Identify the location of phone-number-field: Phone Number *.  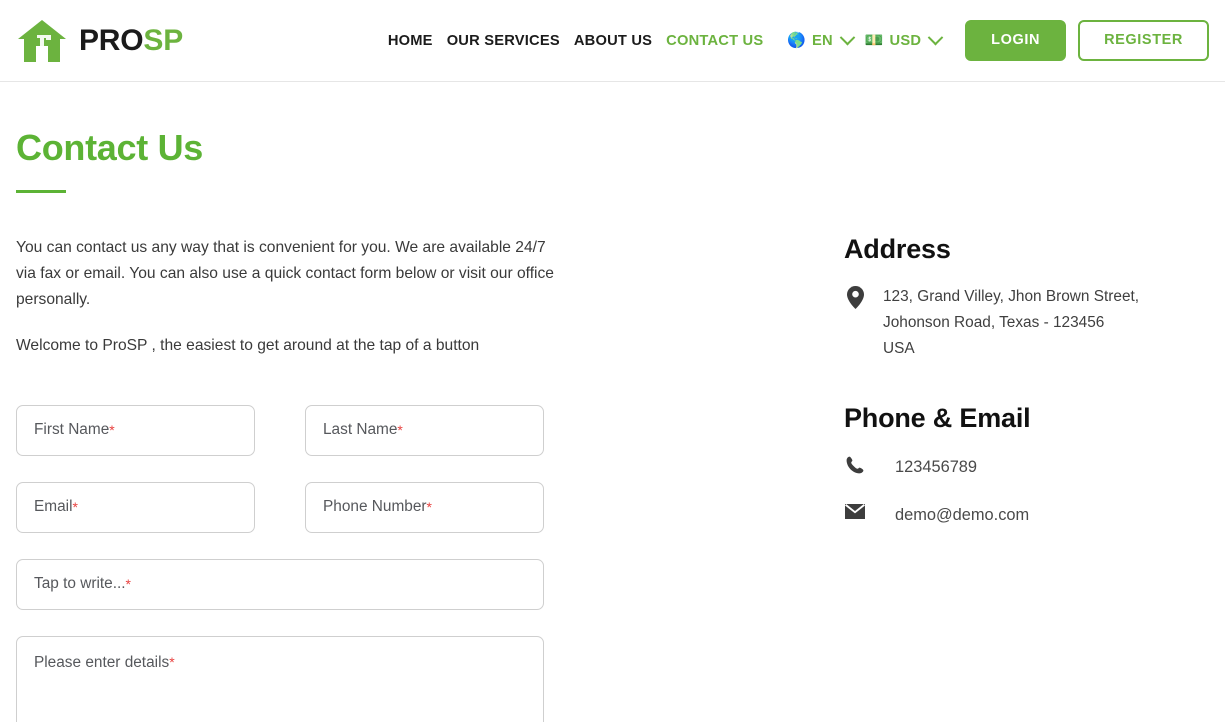
(424, 507).